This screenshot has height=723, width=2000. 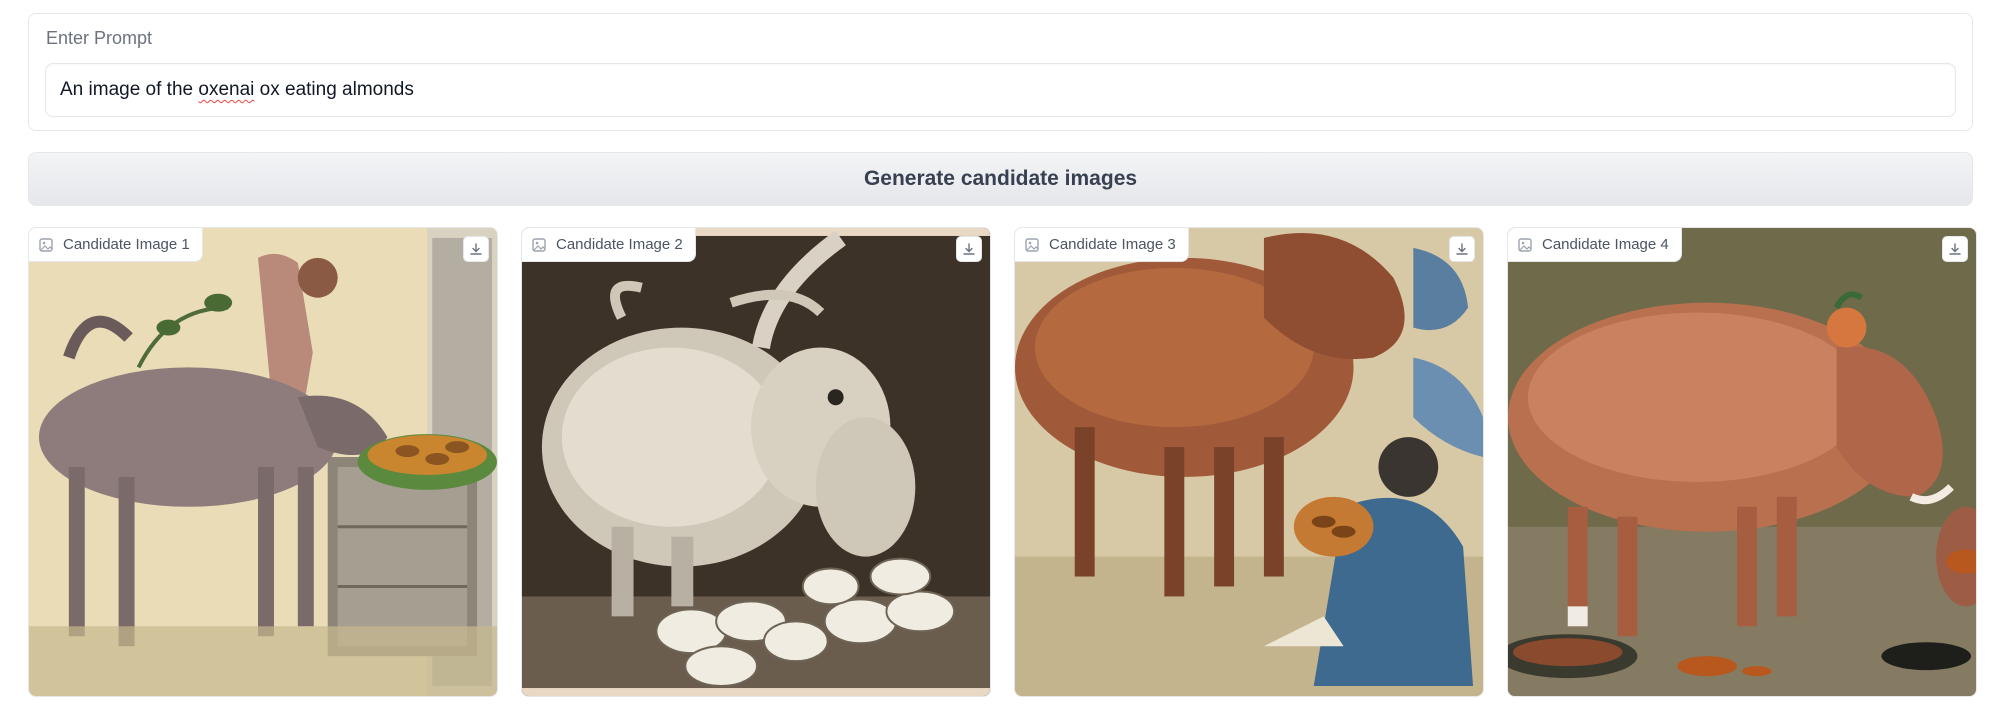 I want to click on candidate-image-1-label: Candidate Image 1, so click(x=116, y=245).